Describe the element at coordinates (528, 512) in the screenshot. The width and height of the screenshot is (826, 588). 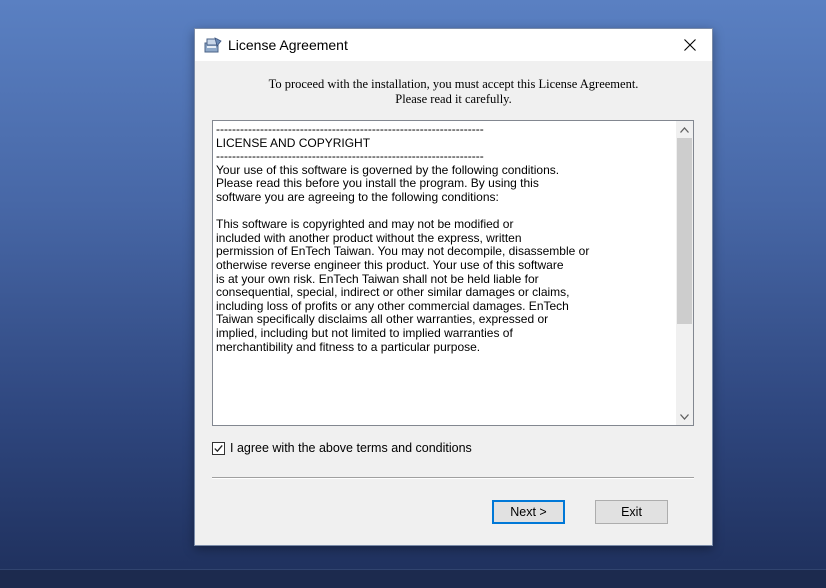
I see `next-button: Next >` at that location.